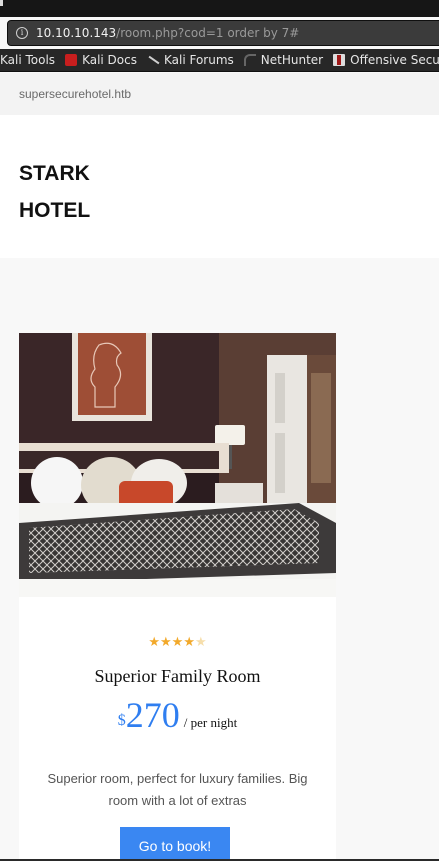  I want to click on url-path: /room.php?cod=1 order by 7#, so click(208, 33).